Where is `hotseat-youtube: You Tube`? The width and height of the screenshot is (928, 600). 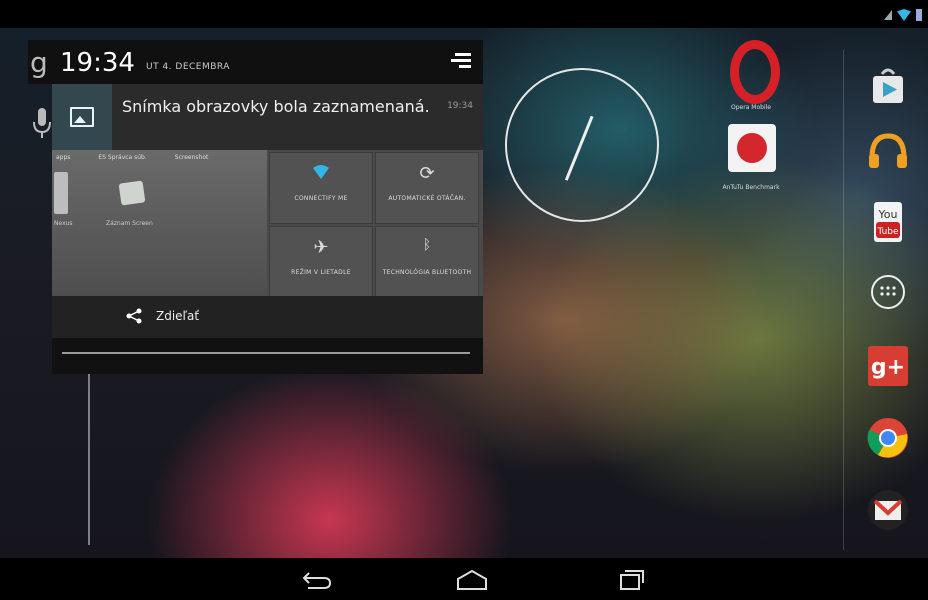
hotseat-youtube: You Tube is located at coordinates (888, 222).